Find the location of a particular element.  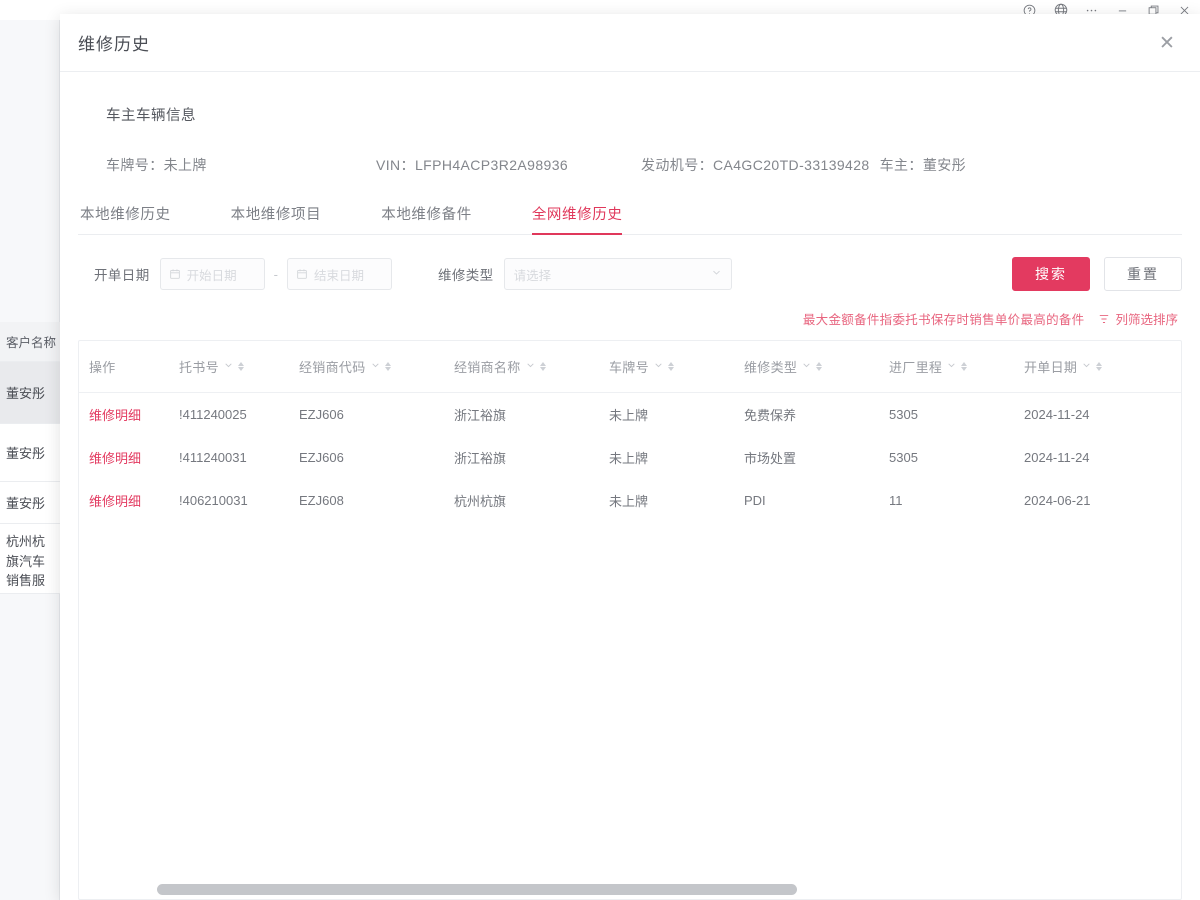

column-header-date: 开单日期 is located at coordinates (1102, 367).